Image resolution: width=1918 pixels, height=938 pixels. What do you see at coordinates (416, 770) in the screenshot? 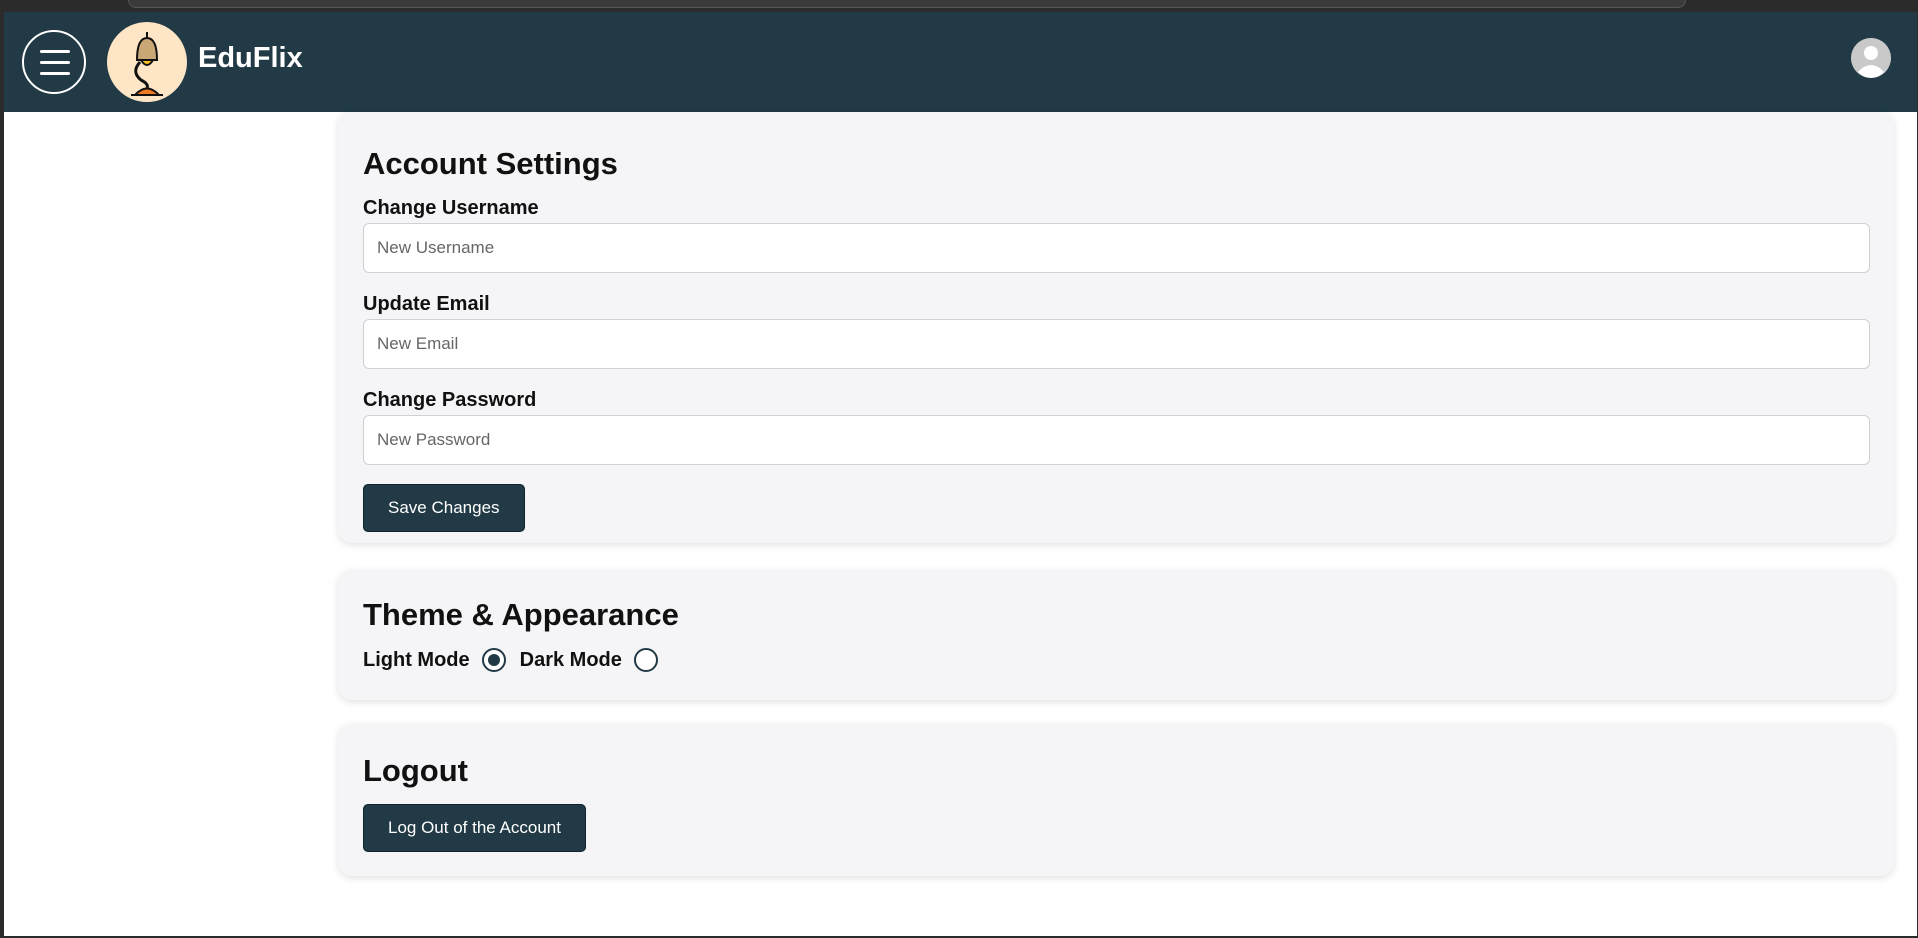
I see `logout-title: Logout` at bounding box center [416, 770].